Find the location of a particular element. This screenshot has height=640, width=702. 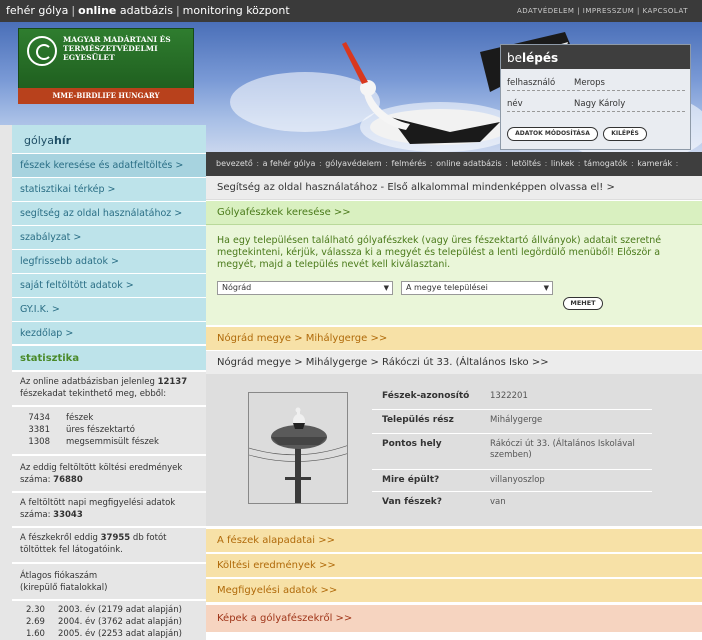

detail-label: Pontos hely is located at coordinates (412, 444).